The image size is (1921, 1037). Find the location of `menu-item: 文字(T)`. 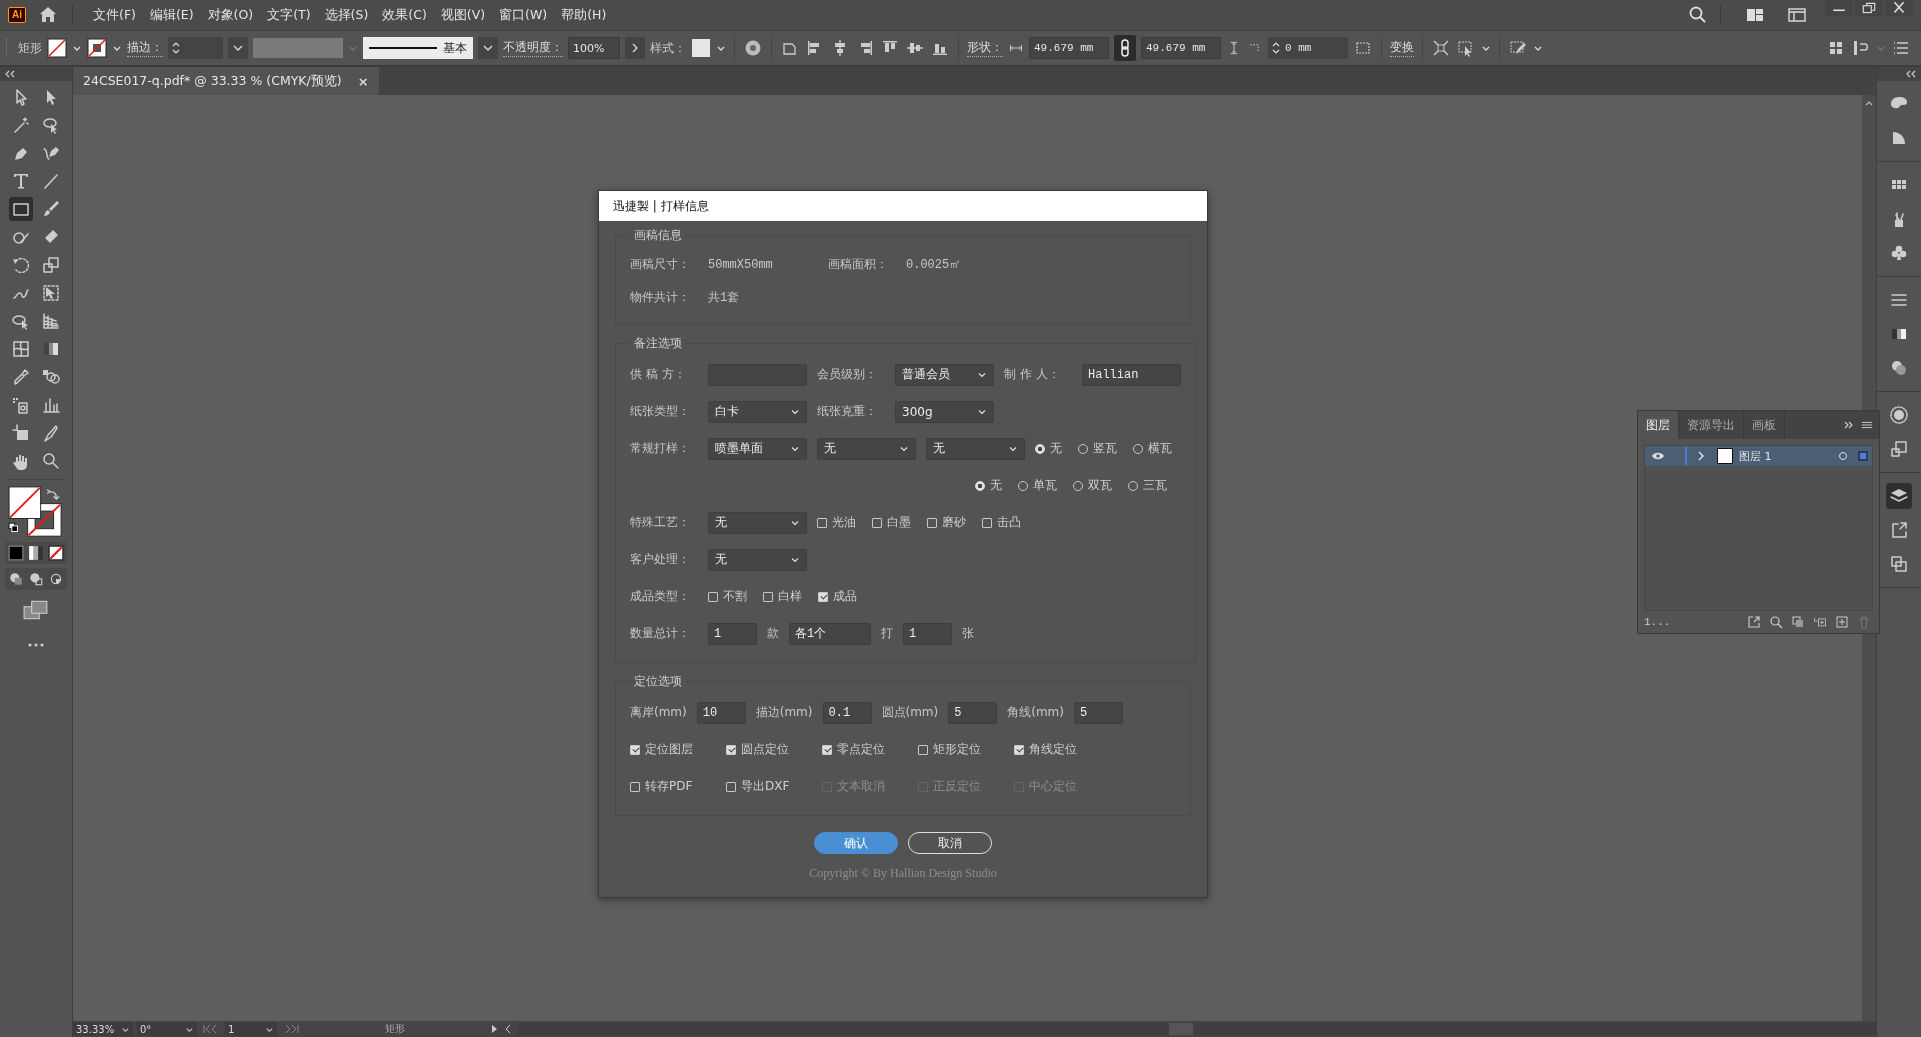

menu-item: 文字(T) is located at coordinates (289, 15).